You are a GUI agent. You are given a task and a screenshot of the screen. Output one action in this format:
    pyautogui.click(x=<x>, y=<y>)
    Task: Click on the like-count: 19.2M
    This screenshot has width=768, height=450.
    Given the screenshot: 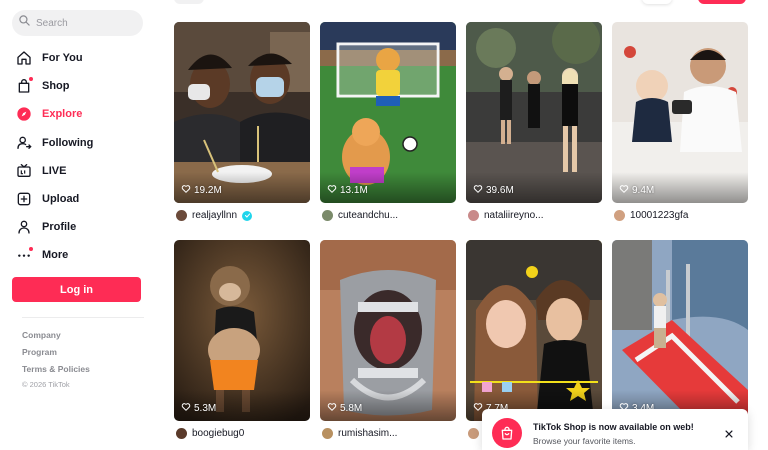 What is the action you would take?
    pyautogui.click(x=201, y=190)
    